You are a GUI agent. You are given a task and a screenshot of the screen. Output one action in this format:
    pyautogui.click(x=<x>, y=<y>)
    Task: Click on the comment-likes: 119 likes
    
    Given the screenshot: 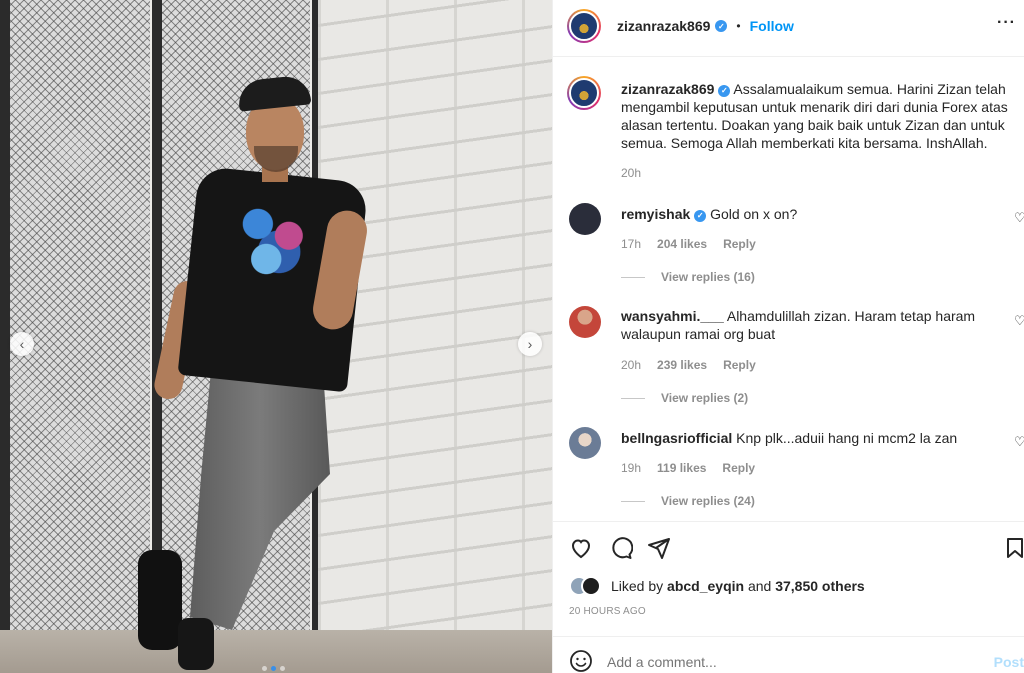 What is the action you would take?
    pyautogui.click(x=681, y=468)
    